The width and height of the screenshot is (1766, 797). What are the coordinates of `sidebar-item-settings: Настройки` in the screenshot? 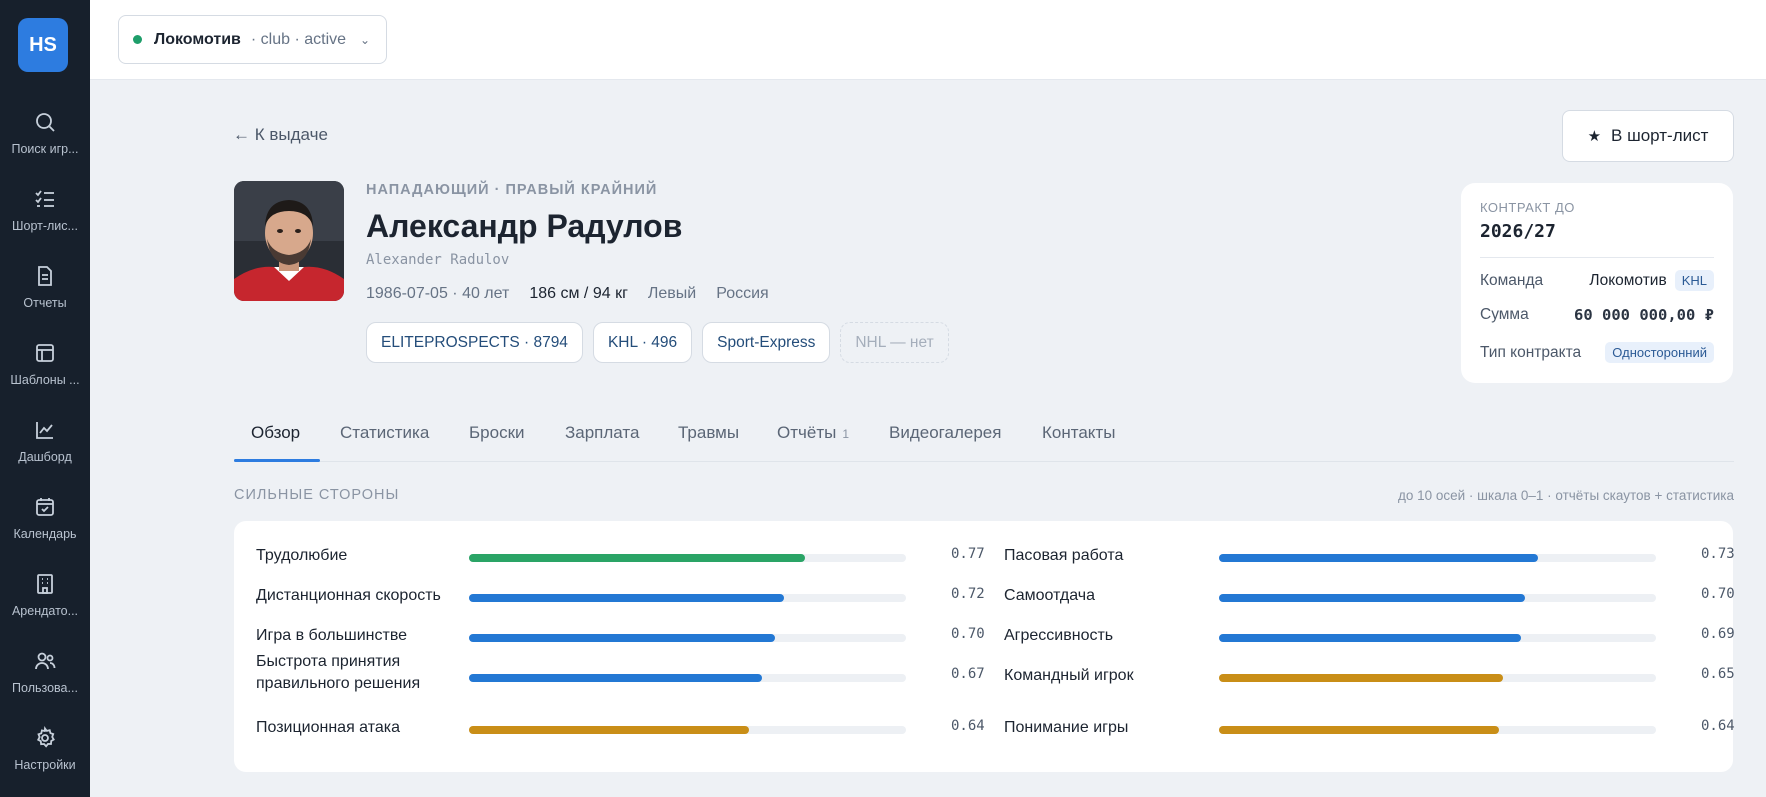 It's located at (45, 761).